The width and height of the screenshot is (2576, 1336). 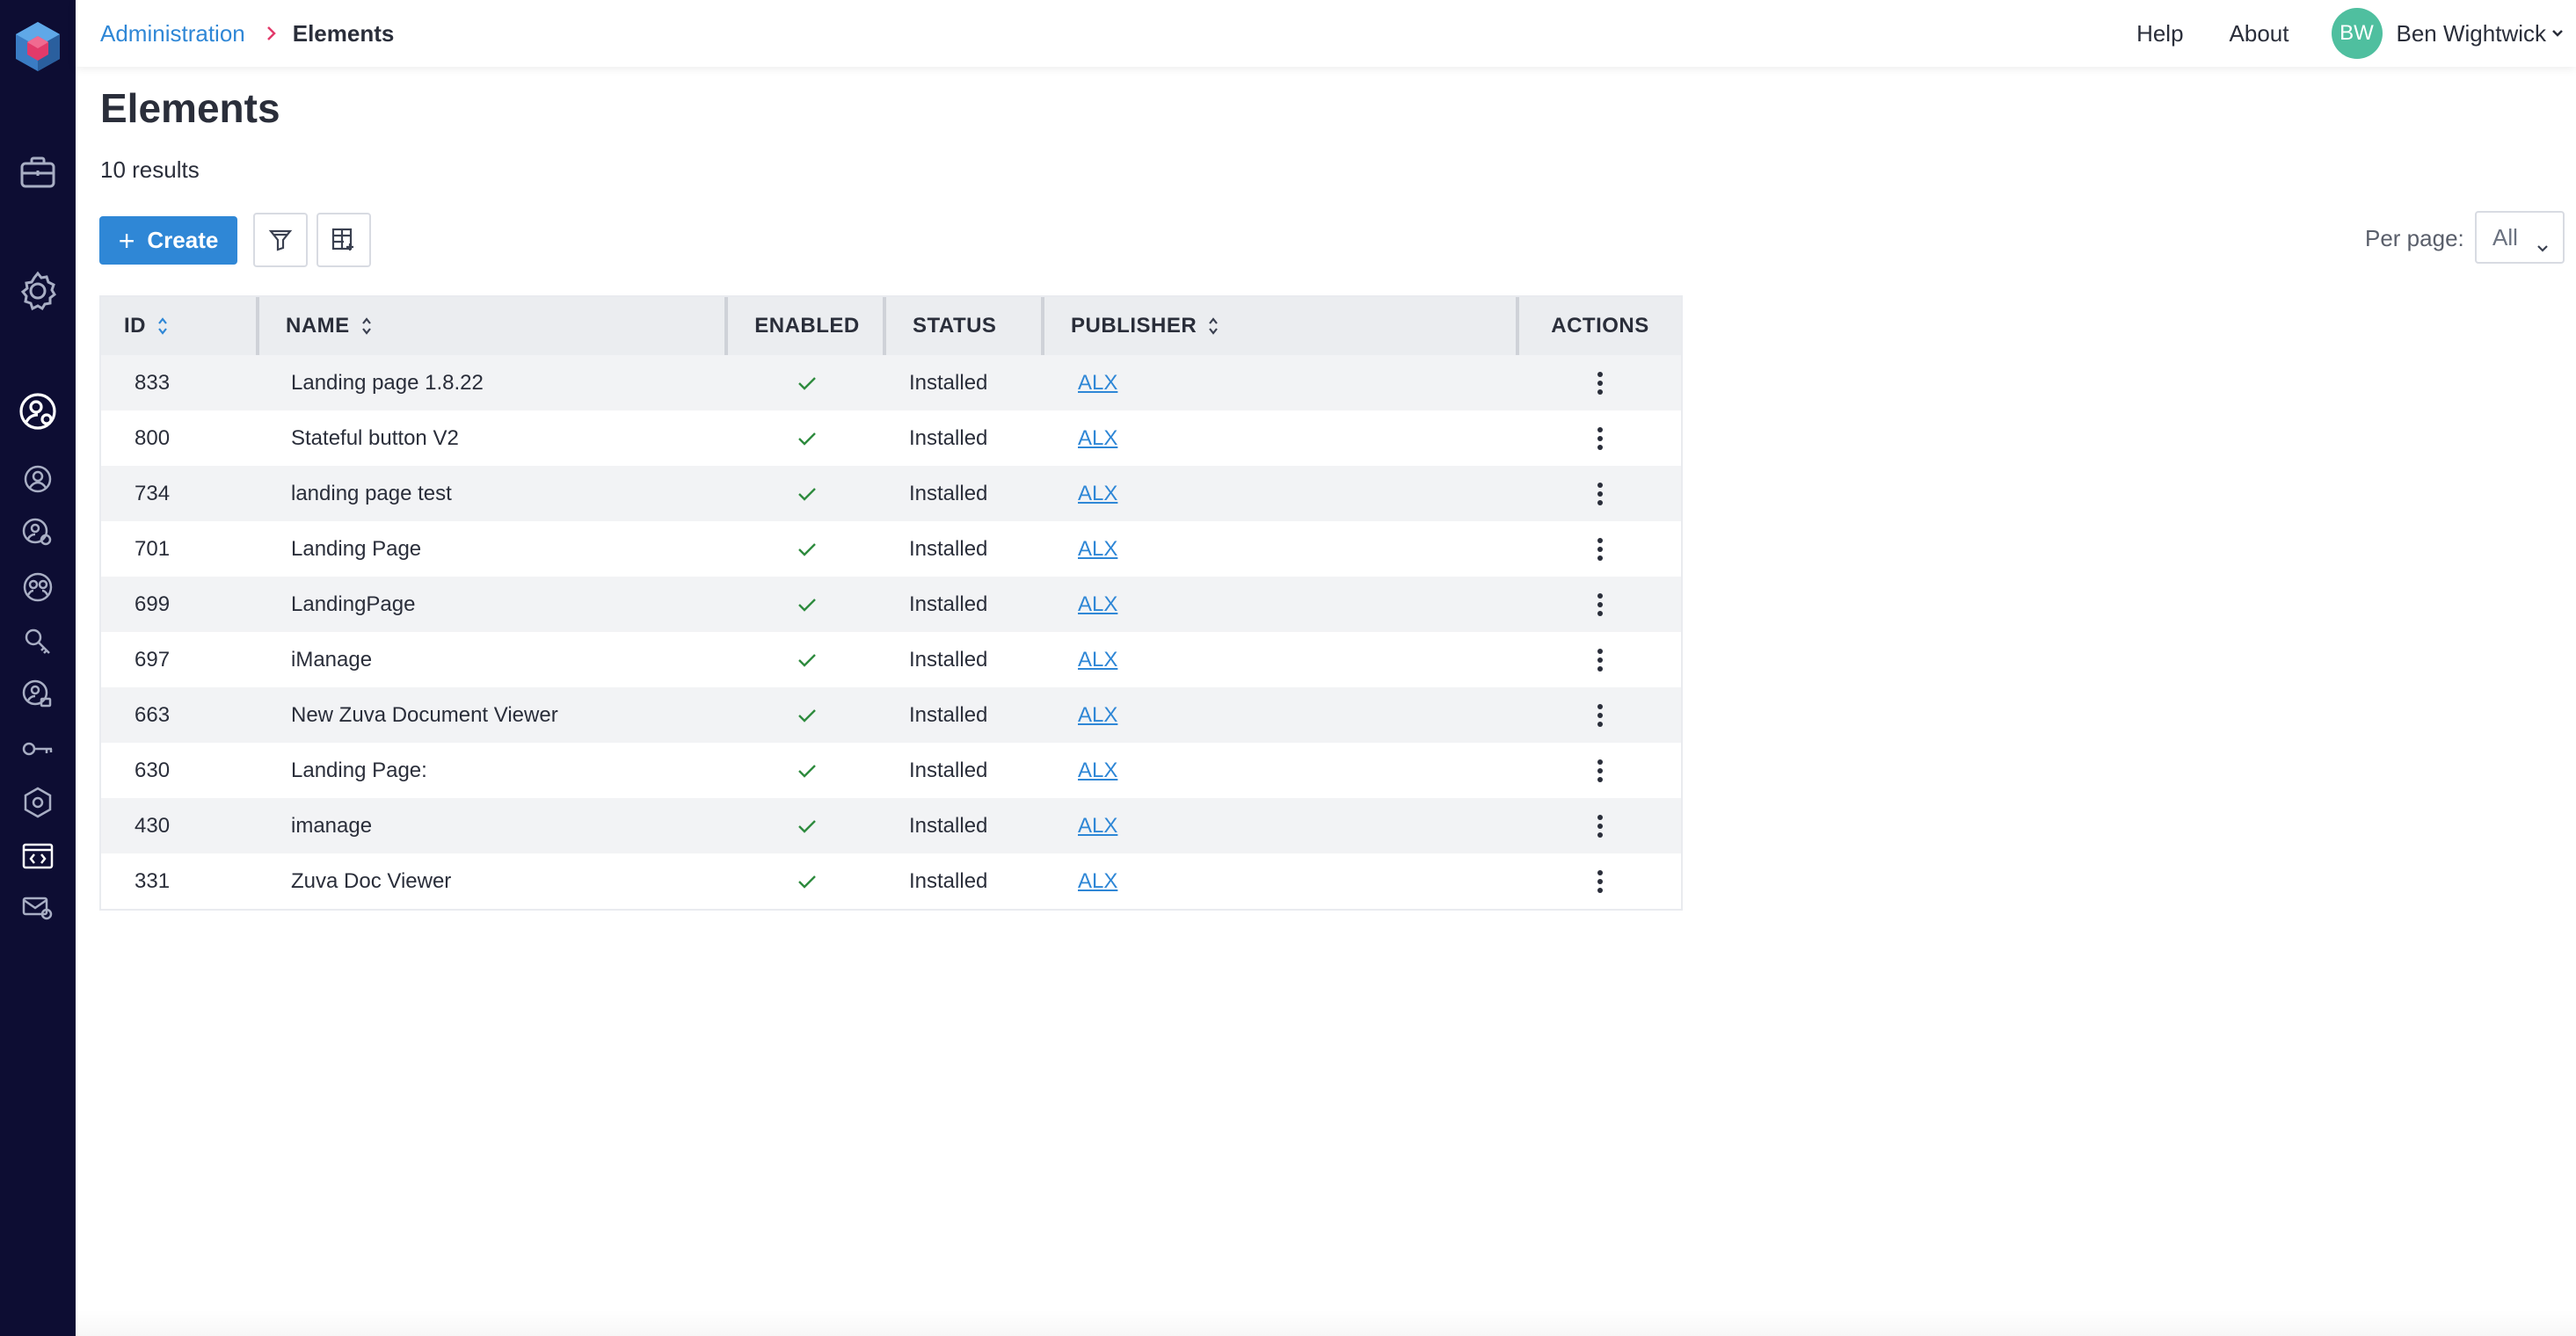 What do you see at coordinates (271, 33) in the screenshot?
I see `chevron-right-icon` at bounding box center [271, 33].